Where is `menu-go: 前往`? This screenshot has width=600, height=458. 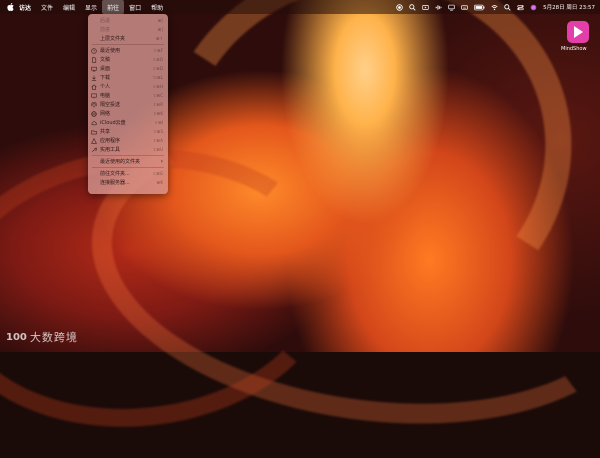 menu-go: 前往 is located at coordinates (113, 7).